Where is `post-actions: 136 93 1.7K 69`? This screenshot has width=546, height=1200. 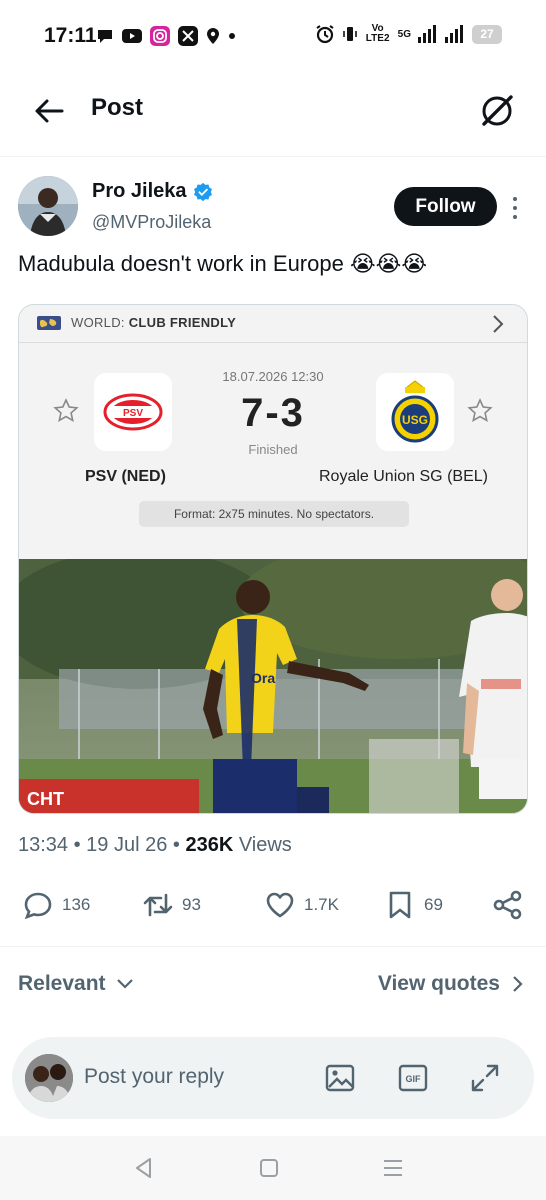 post-actions: 136 93 1.7K 69 is located at coordinates (273, 905).